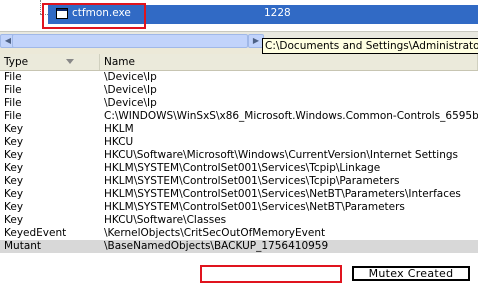 This screenshot has width=478, height=288. I want to click on handle-name: \BaseNamedObjects\BACKUP_1756410959, so click(216, 246).